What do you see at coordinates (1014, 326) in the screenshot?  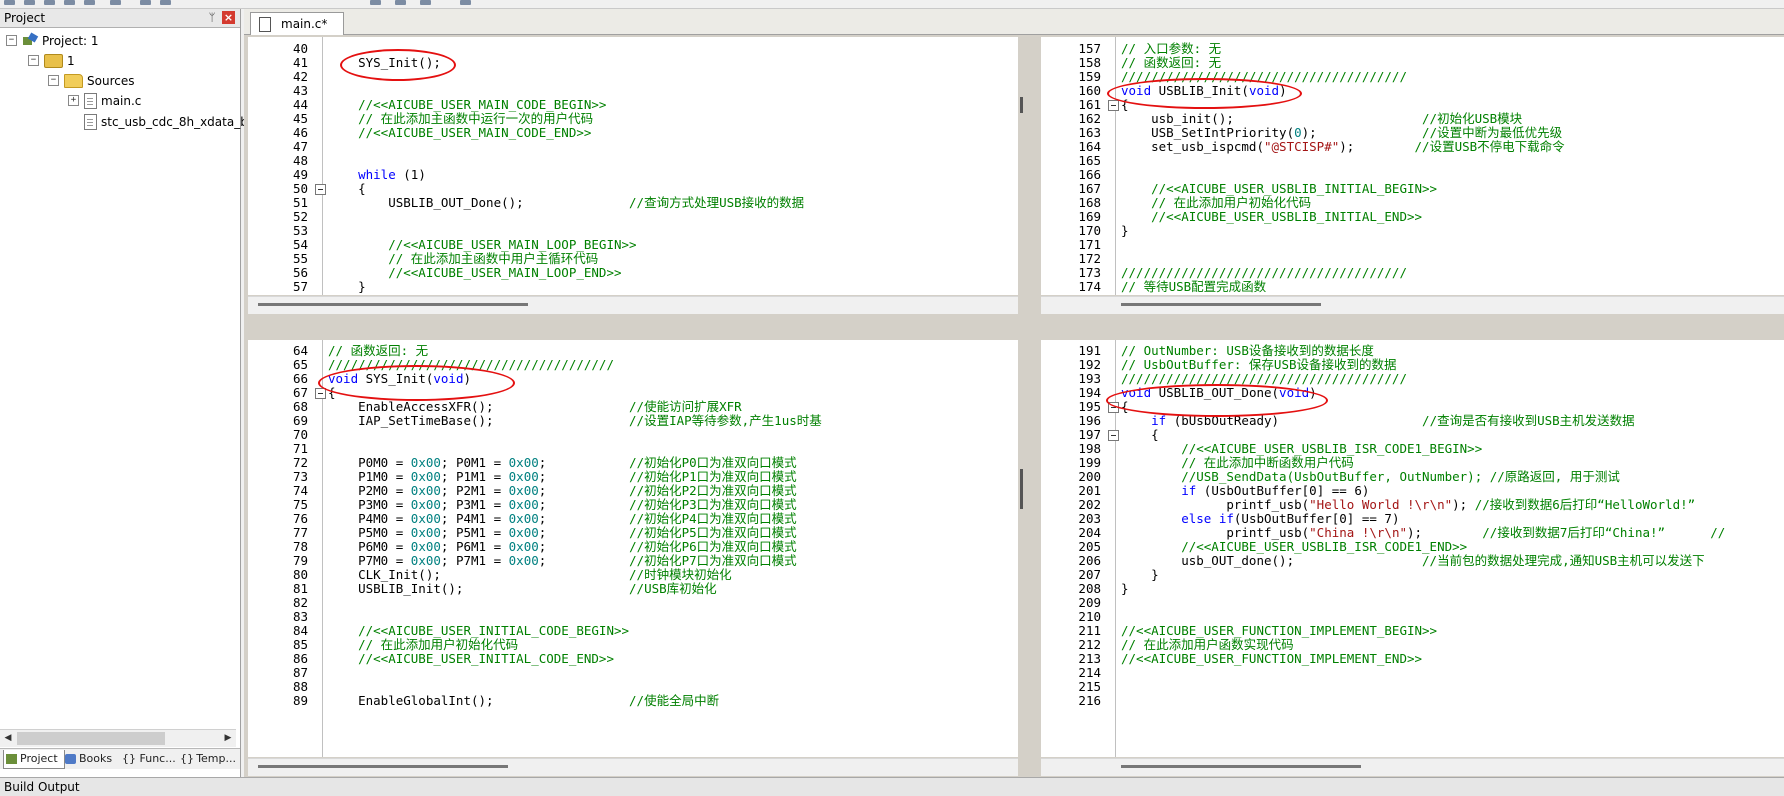 I see `horizontal-splitter` at bounding box center [1014, 326].